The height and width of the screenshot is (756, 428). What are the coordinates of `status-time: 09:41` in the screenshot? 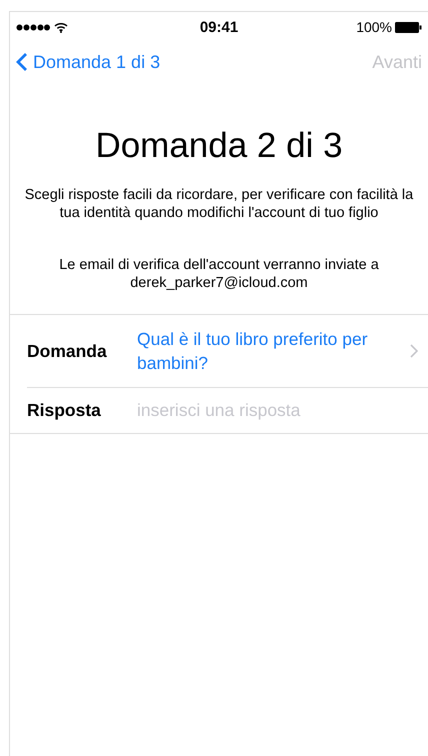 It's located at (219, 27).